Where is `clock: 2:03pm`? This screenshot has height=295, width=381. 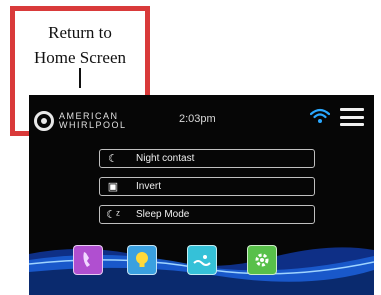
clock: 2:03pm is located at coordinates (197, 119).